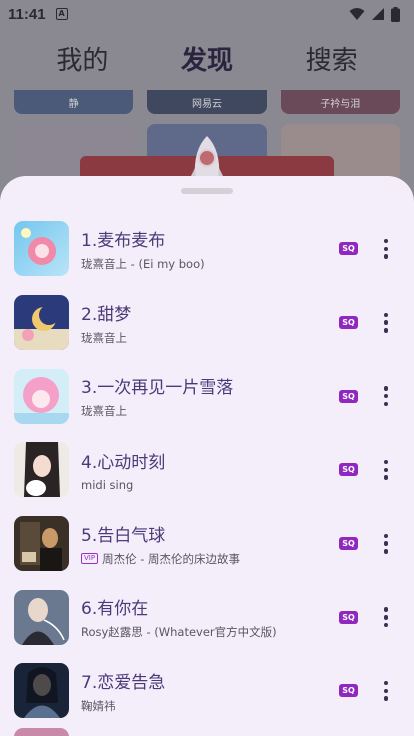 The height and width of the screenshot is (736, 414). What do you see at coordinates (247, 559) in the screenshot?
I see `song-artist: VIP 周杰伦 - 周杰伦的床边故事` at bounding box center [247, 559].